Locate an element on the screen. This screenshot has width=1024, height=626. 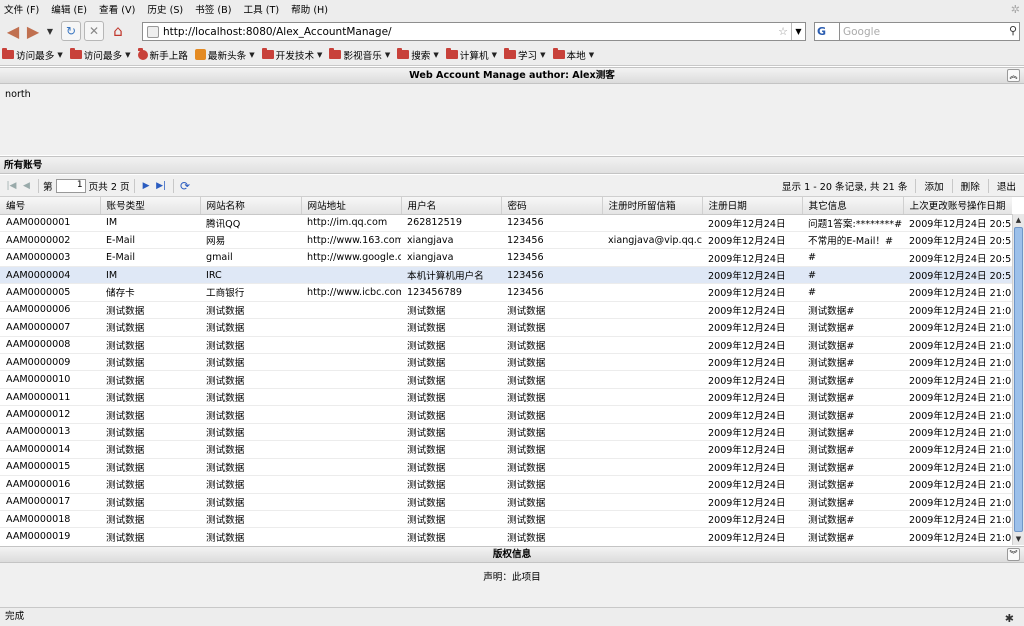
menu-history: 历史 (S) is located at coordinates (165, 9).